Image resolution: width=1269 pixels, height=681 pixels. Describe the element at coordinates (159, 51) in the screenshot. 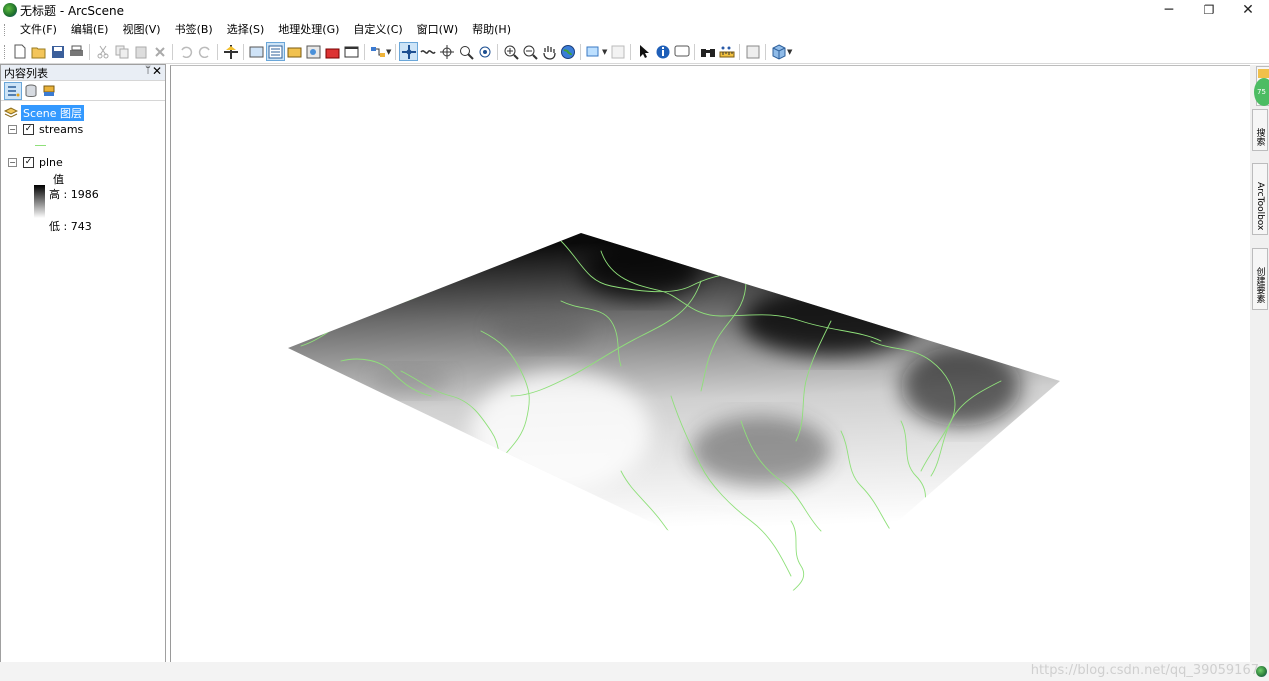

I see `delete-icon` at that location.